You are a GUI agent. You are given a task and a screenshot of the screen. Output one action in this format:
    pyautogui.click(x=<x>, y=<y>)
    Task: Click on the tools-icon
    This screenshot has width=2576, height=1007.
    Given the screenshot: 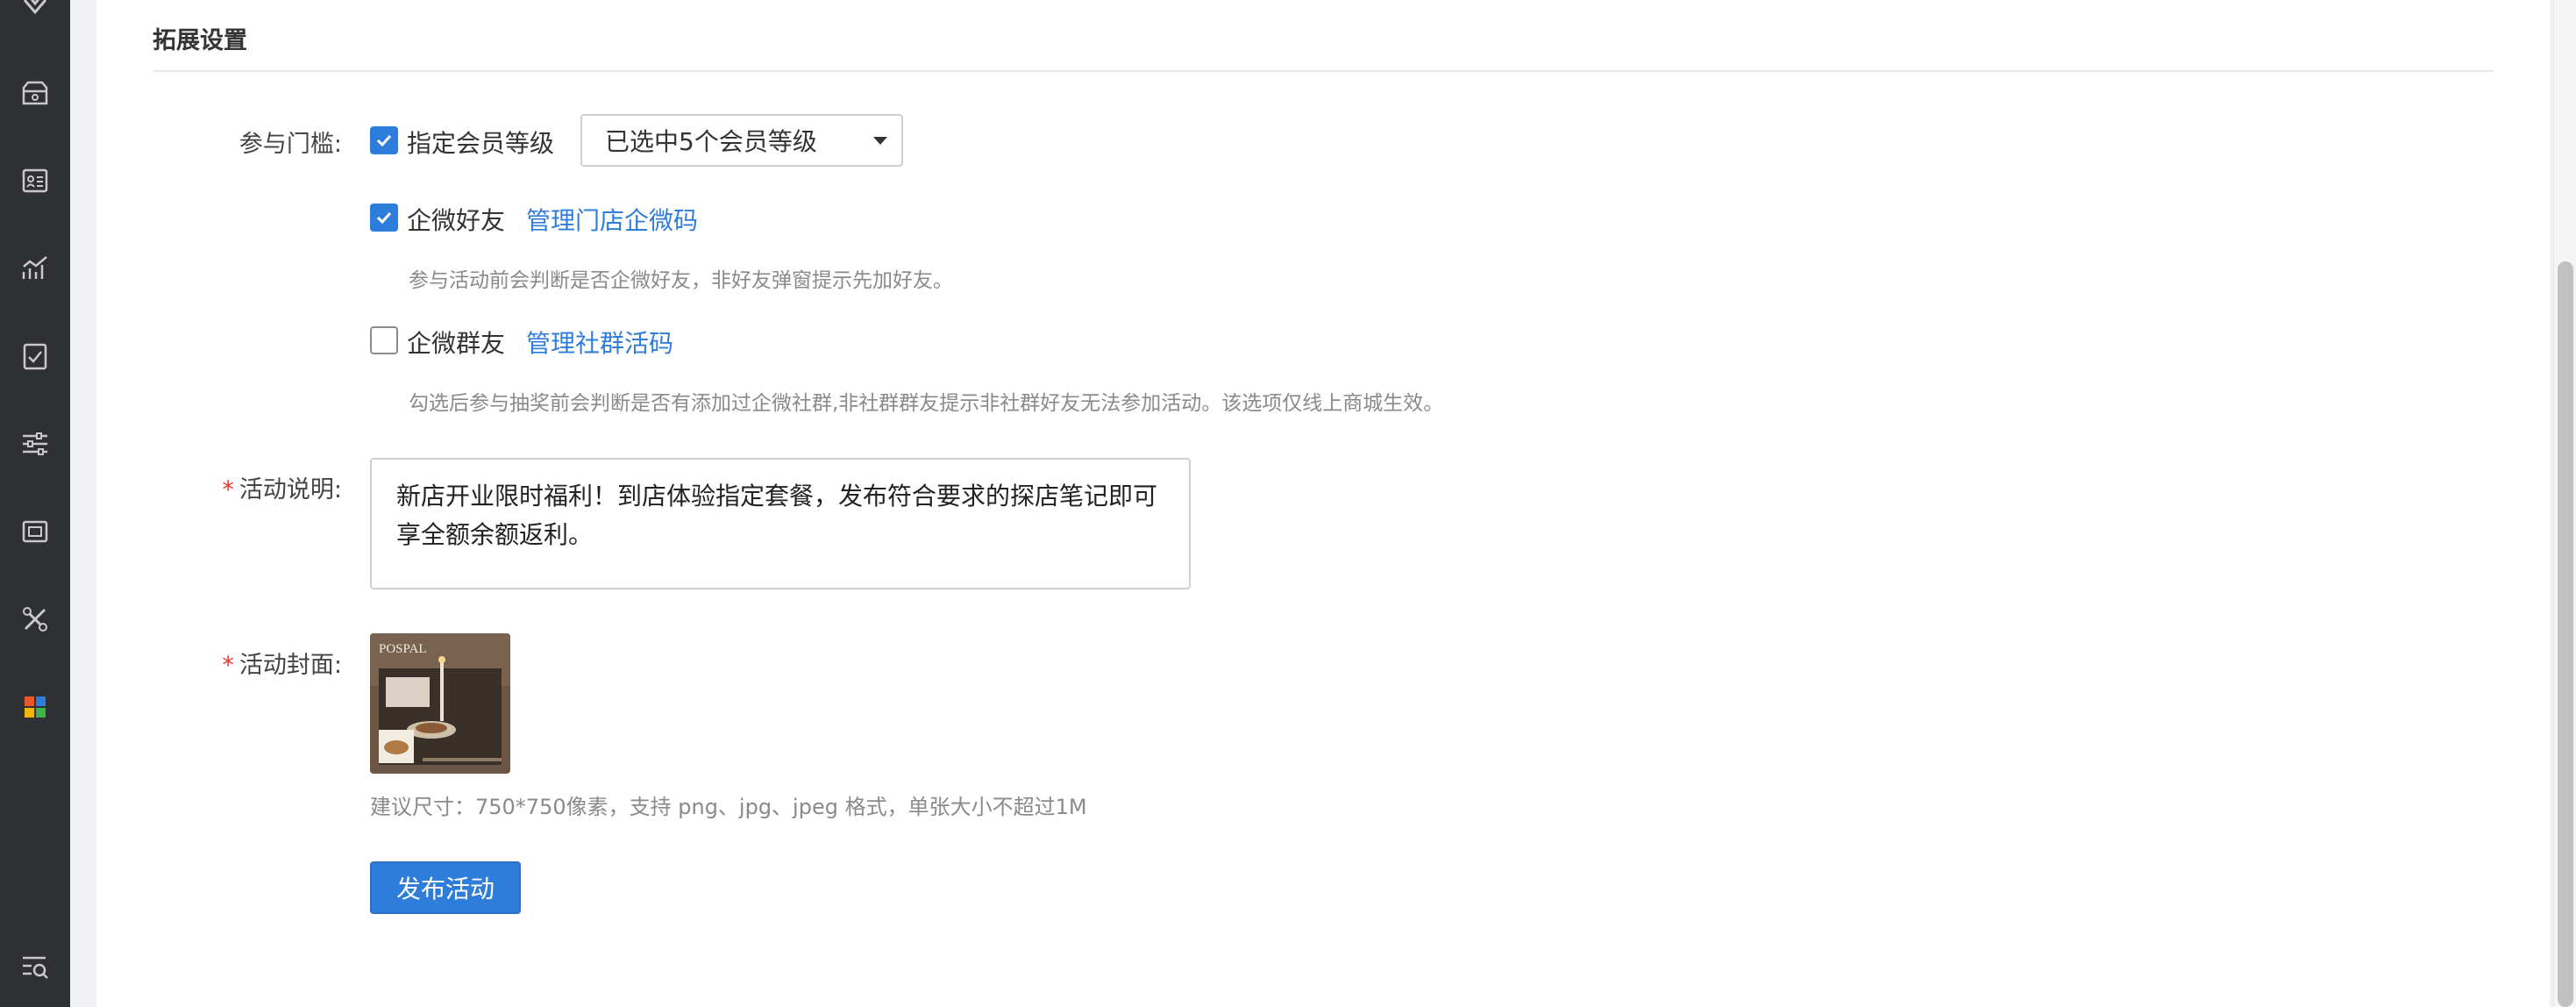 What is the action you would take?
    pyautogui.click(x=35, y=619)
    